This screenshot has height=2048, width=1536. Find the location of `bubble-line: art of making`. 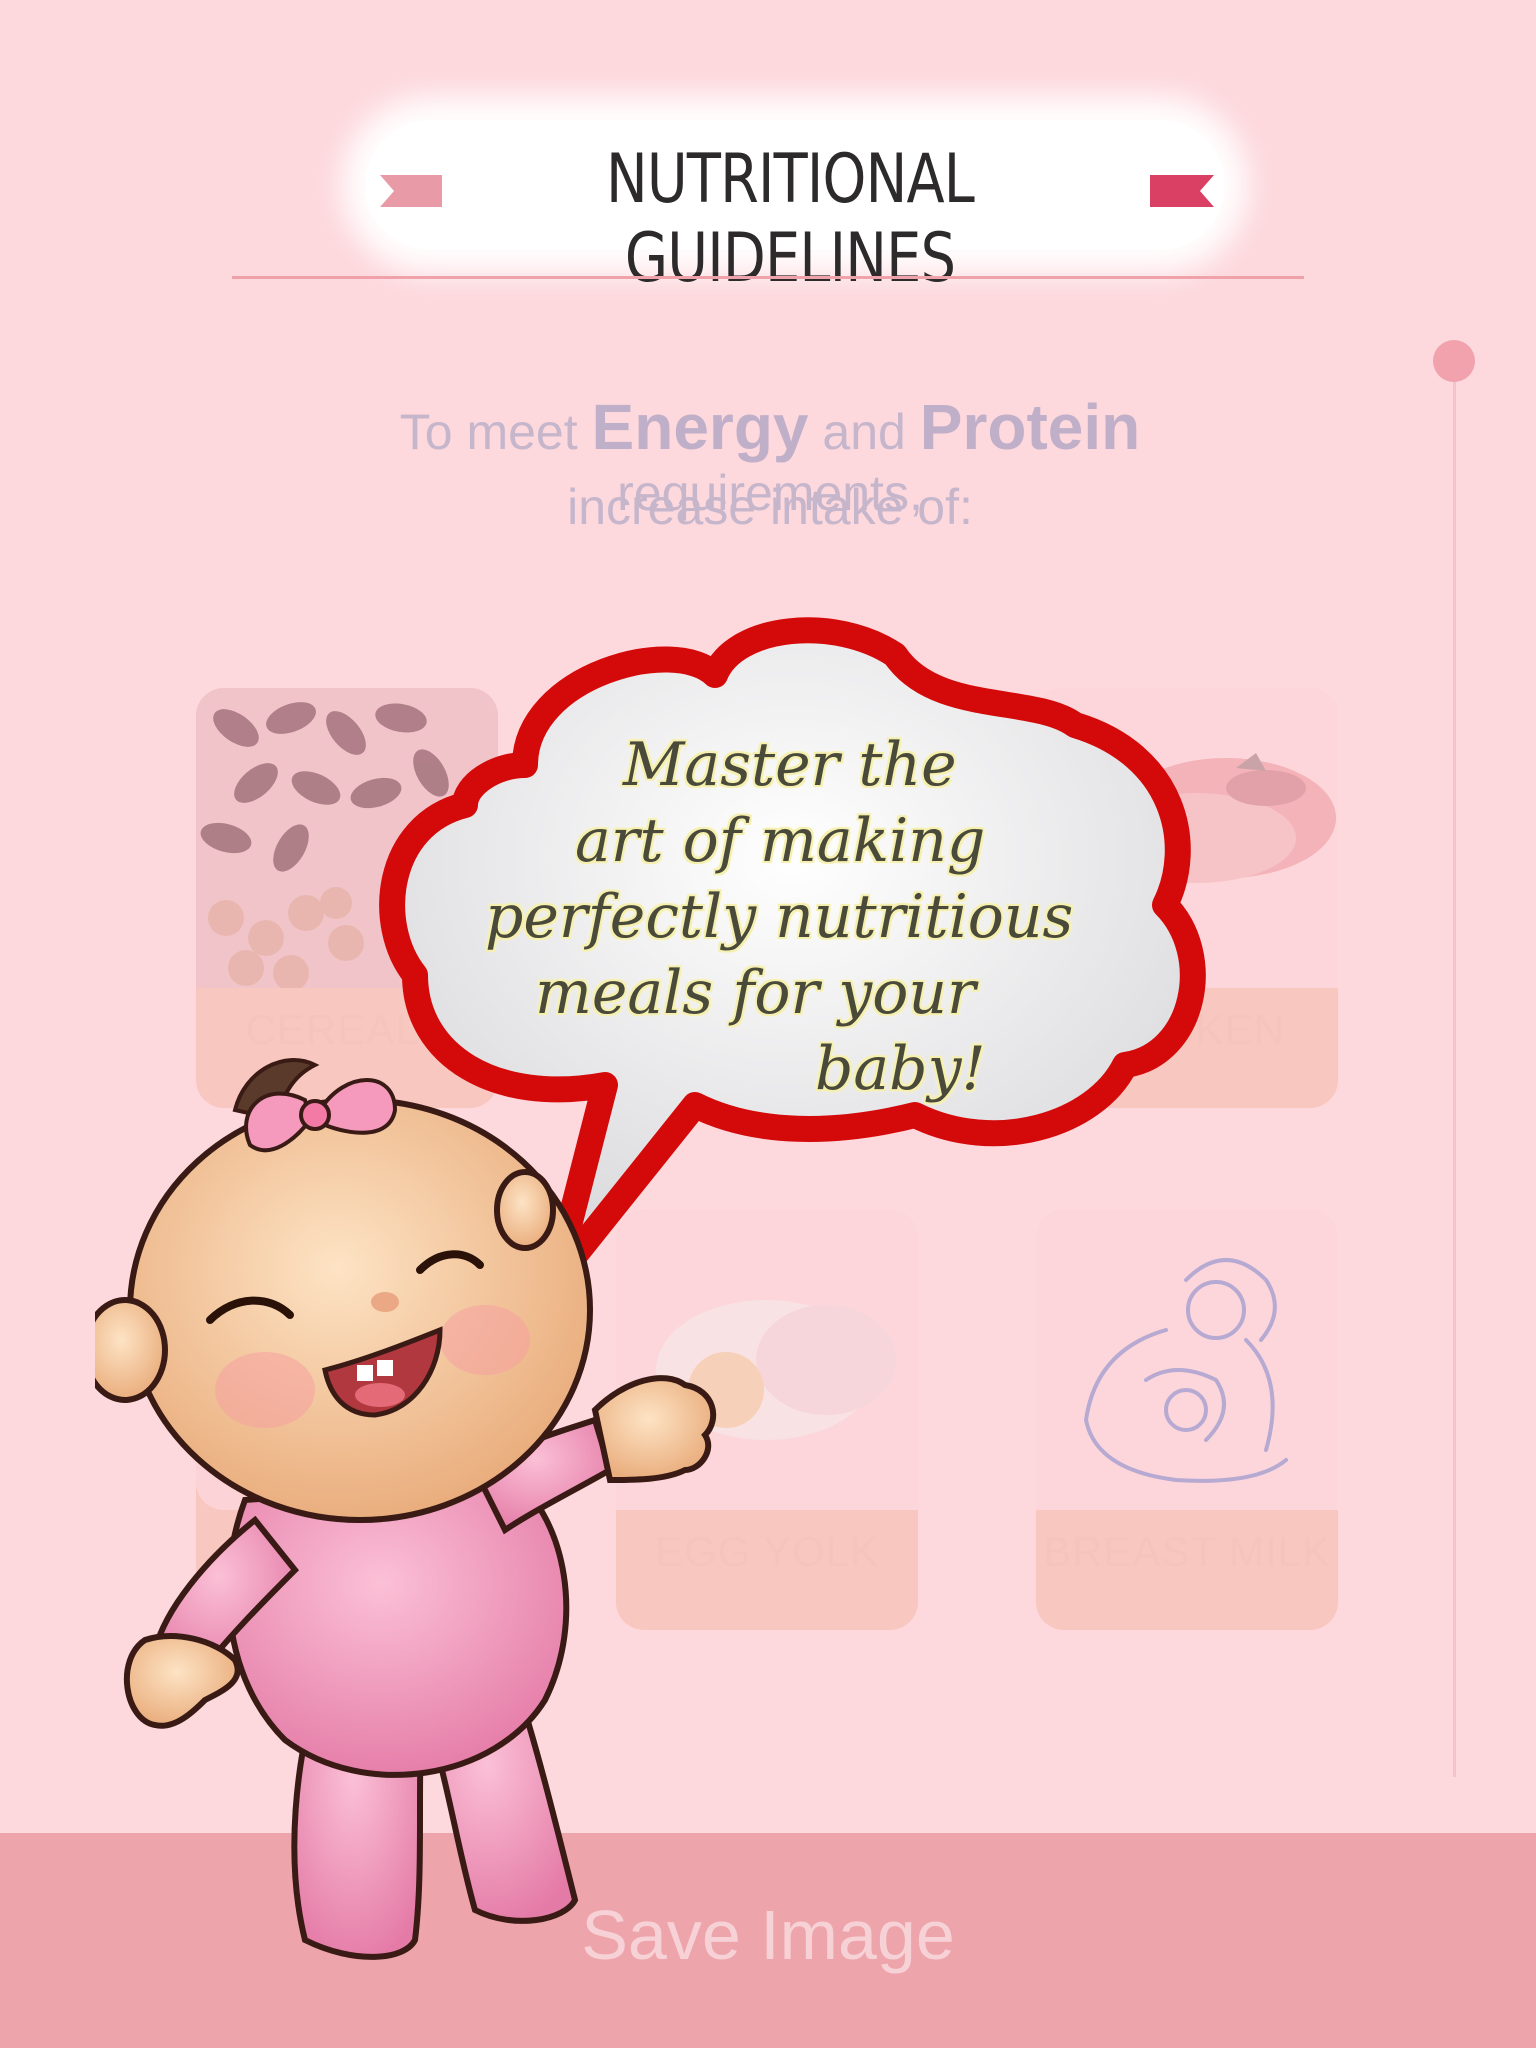

bubble-line: art of making is located at coordinates (780, 841).